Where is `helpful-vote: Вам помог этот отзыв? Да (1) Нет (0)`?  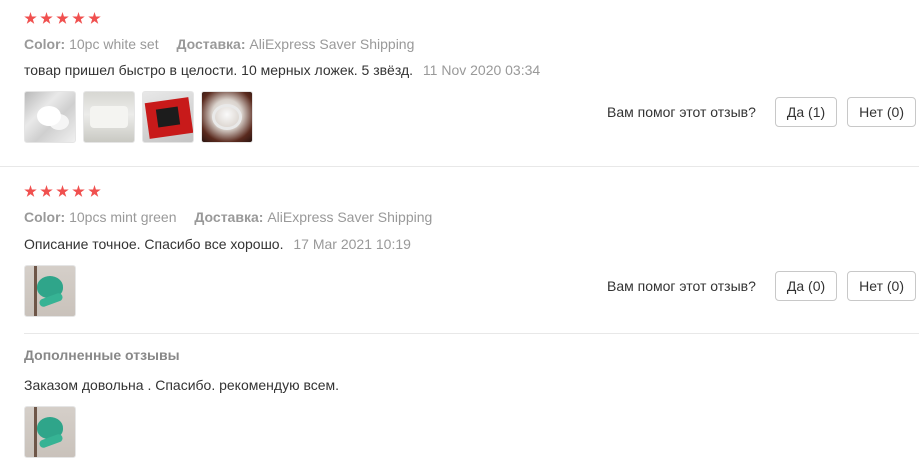
helpful-vote: Вам помог этот отзыв? Да (1) Нет (0) is located at coordinates (761, 112).